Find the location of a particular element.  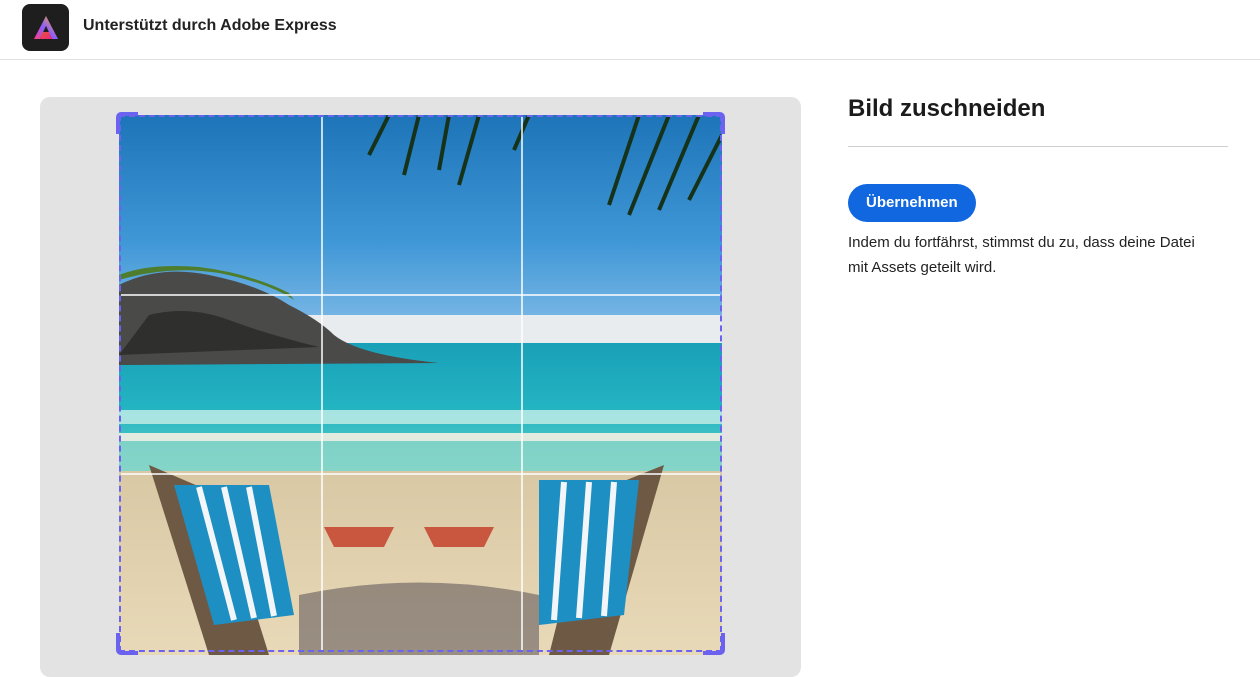

divider is located at coordinates (1038, 146).